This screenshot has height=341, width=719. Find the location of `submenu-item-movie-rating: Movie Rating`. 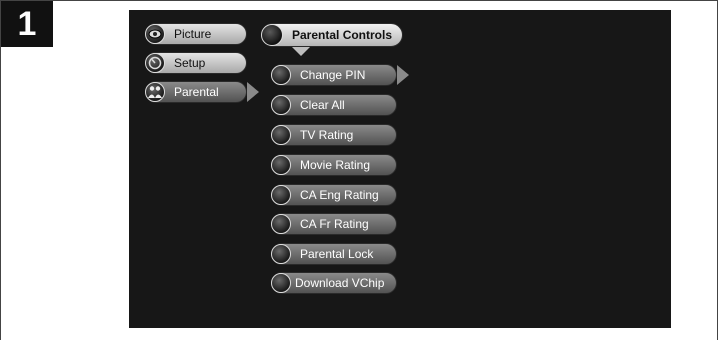

submenu-item-movie-rating: Movie Rating is located at coordinates (334, 165).